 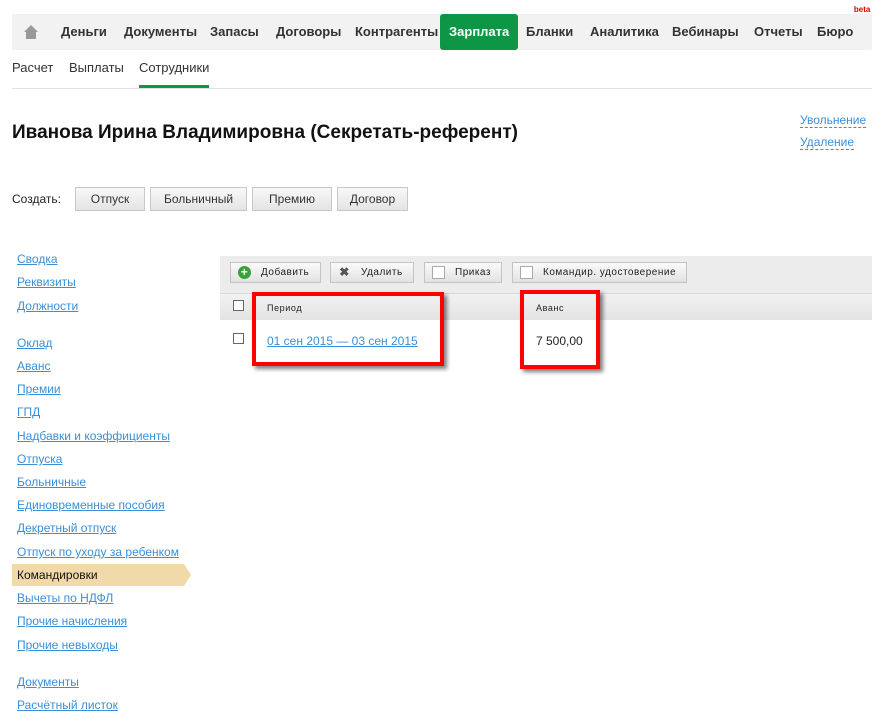 What do you see at coordinates (835, 31) in the screenshot?
I see `nav-bureau-label: Бюро` at bounding box center [835, 31].